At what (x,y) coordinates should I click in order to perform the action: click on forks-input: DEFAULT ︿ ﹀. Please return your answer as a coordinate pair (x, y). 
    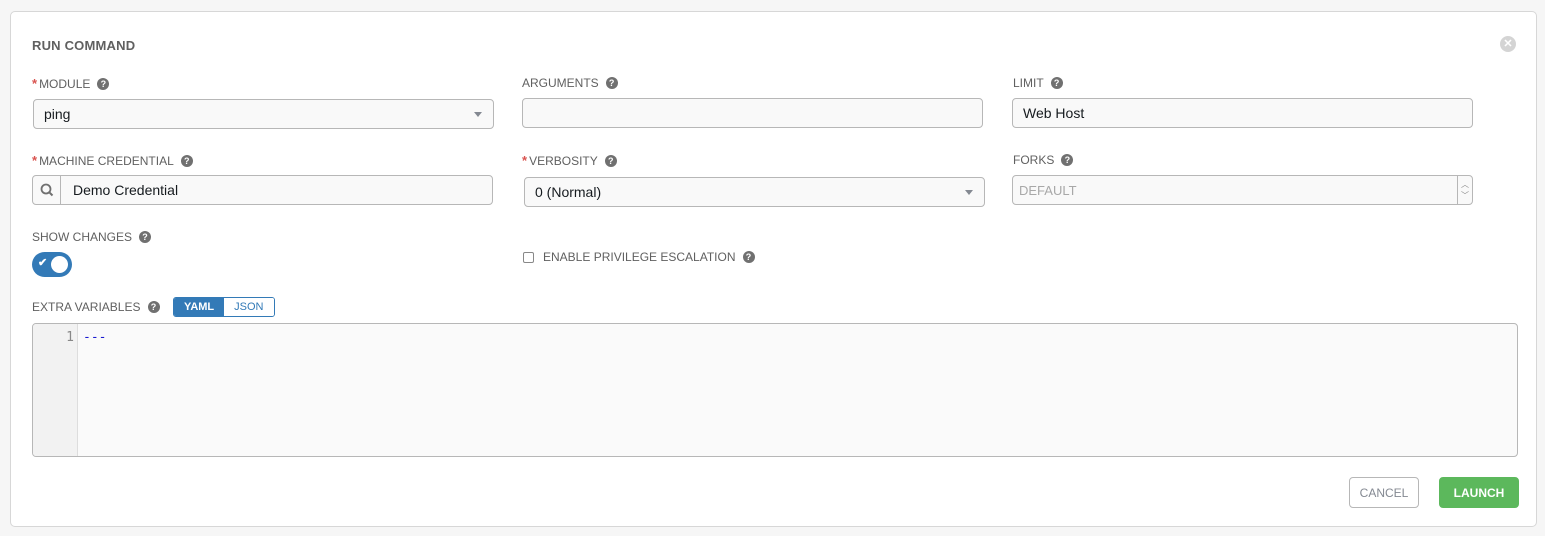
    Looking at the image, I should click on (1242, 190).